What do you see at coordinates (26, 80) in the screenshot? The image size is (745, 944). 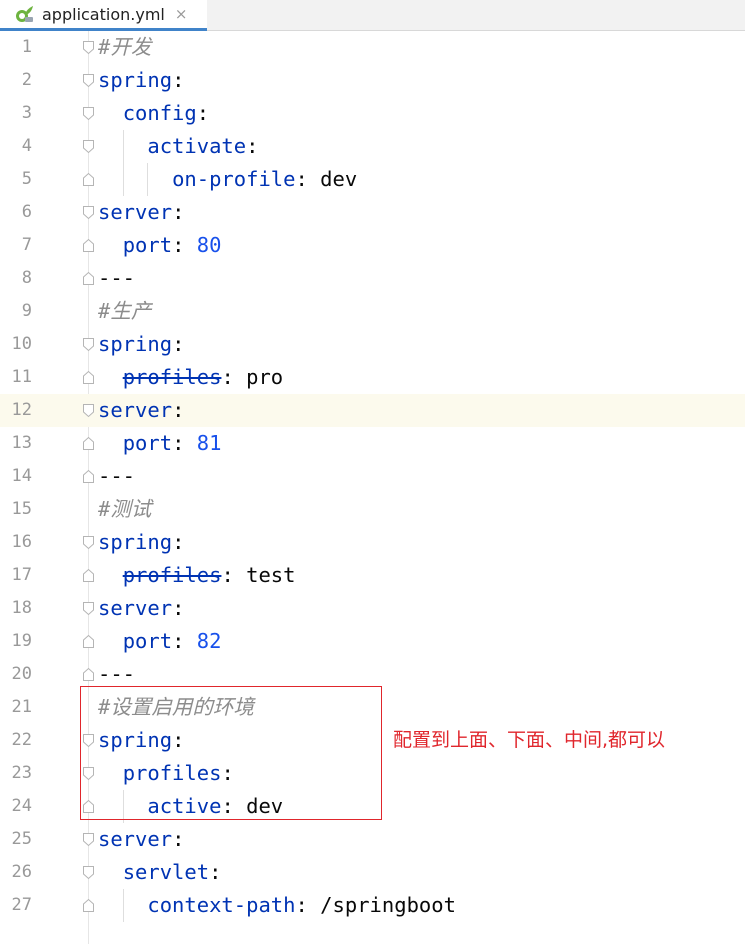 I see `line-number: 2` at bounding box center [26, 80].